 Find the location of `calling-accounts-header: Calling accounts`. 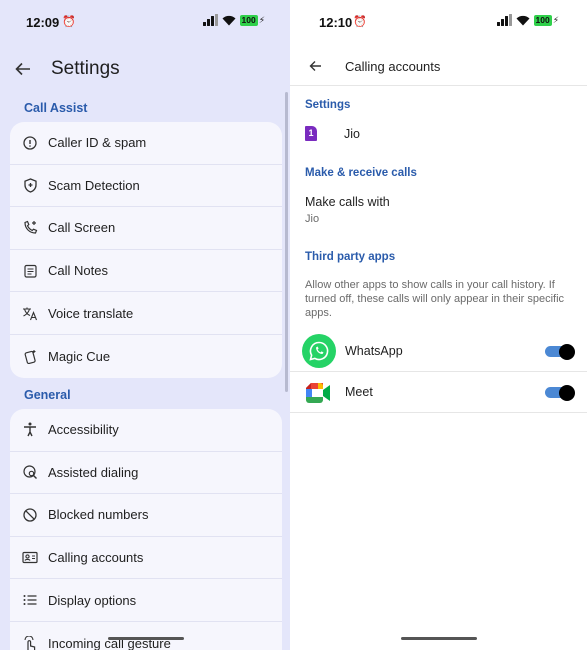

calling-accounts-header: Calling accounts is located at coordinates (438, 67).